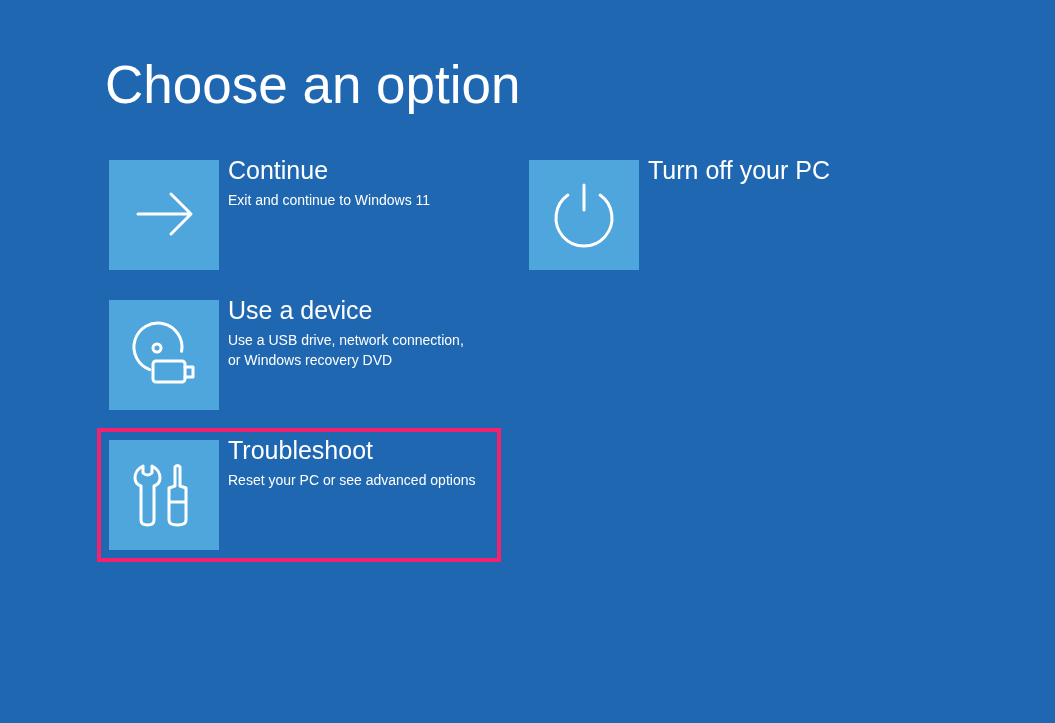 The width and height of the screenshot is (1055, 723). What do you see at coordinates (719, 215) in the screenshot?
I see `option-button: Turn off your PC` at bounding box center [719, 215].